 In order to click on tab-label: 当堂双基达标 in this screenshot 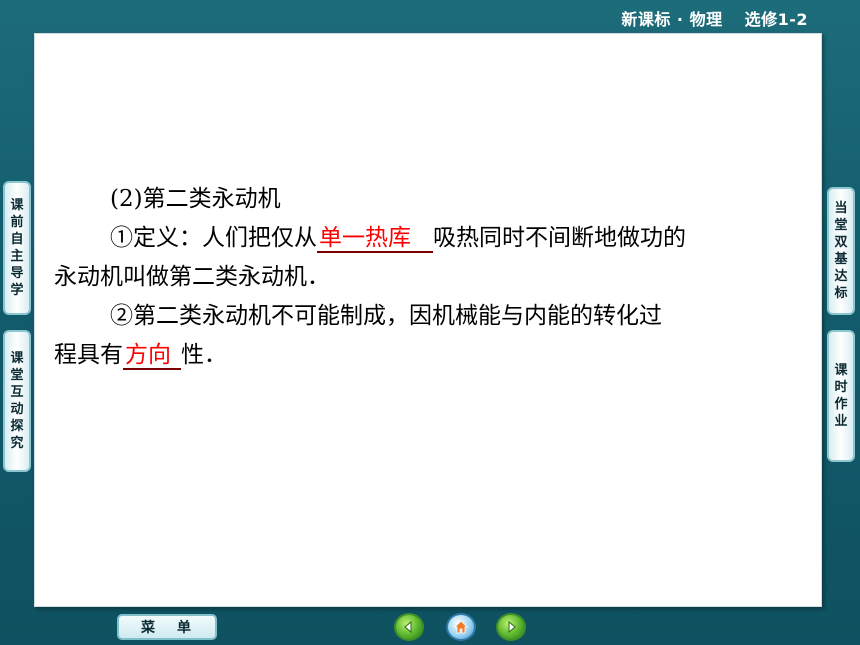, I will do `click(841, 251)`.